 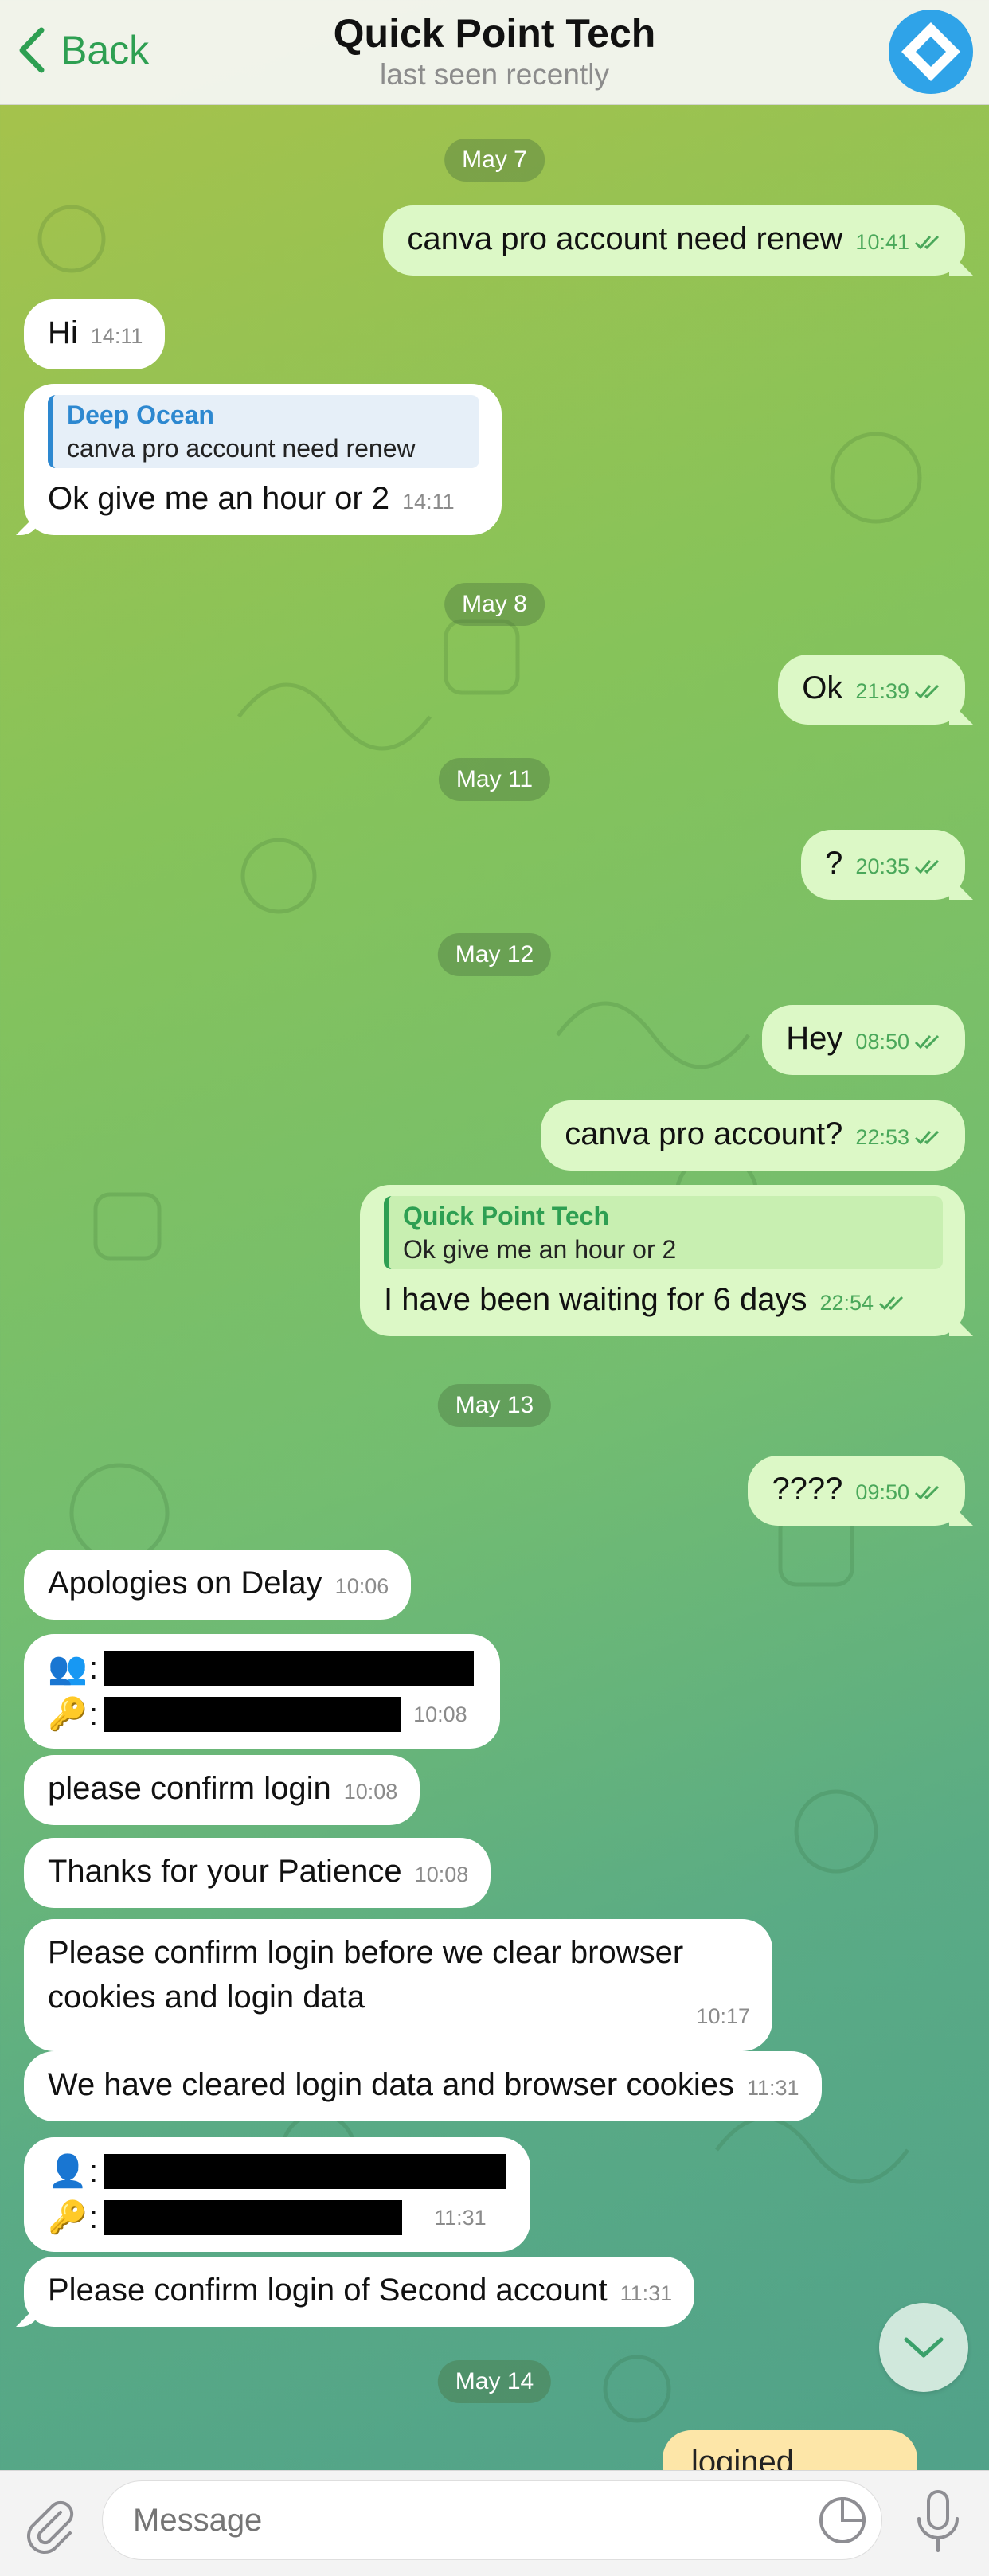 I want to click on message-text: ????, so click(x=807, y=1489).